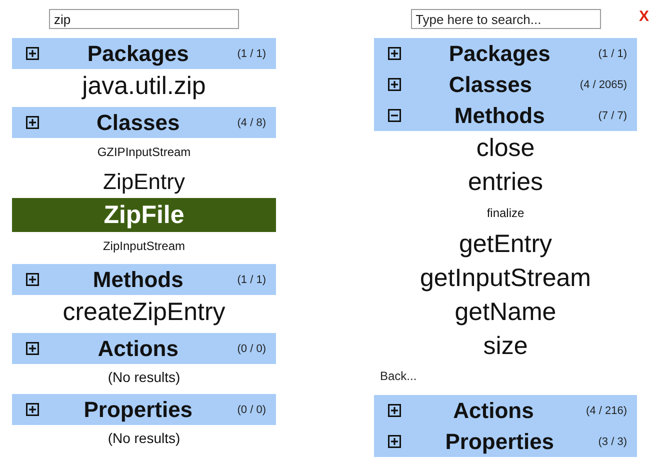 This screenshot has width=656, height=461. What do you see at coordinates (612, 442) in the screenshot?
I see `result-count: (3 / 3)` at bounding box center [612, 442].